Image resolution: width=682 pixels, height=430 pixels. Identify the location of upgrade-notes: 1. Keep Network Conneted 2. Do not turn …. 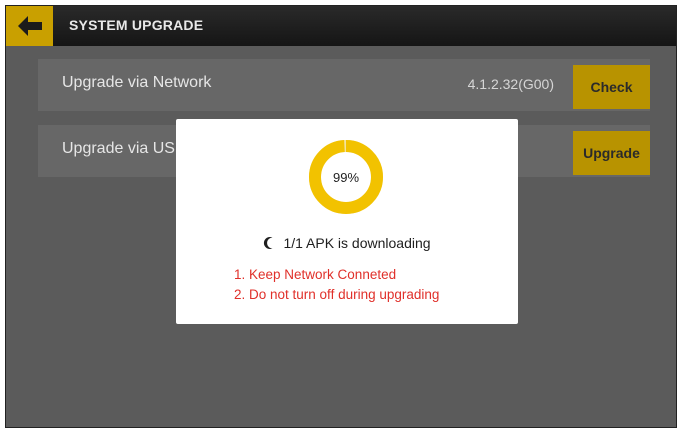
(336, 285).